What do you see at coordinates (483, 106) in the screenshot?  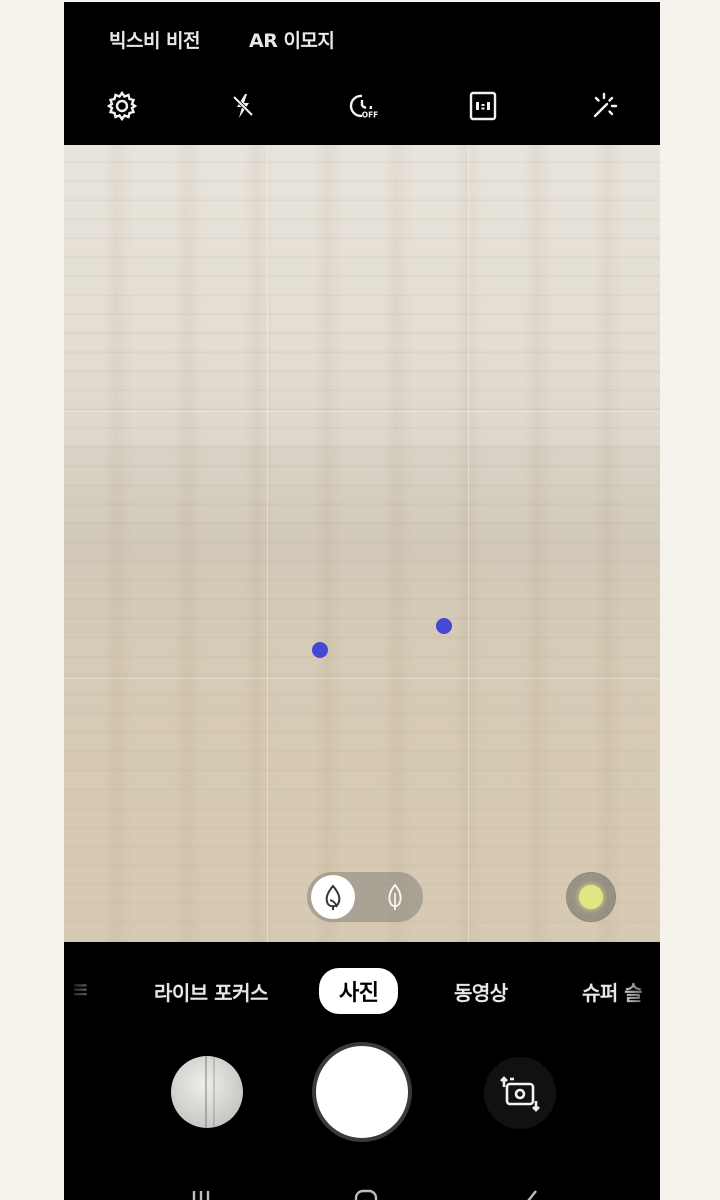 I see `aspect-ratio-icon` at bounding box center [483, 106].